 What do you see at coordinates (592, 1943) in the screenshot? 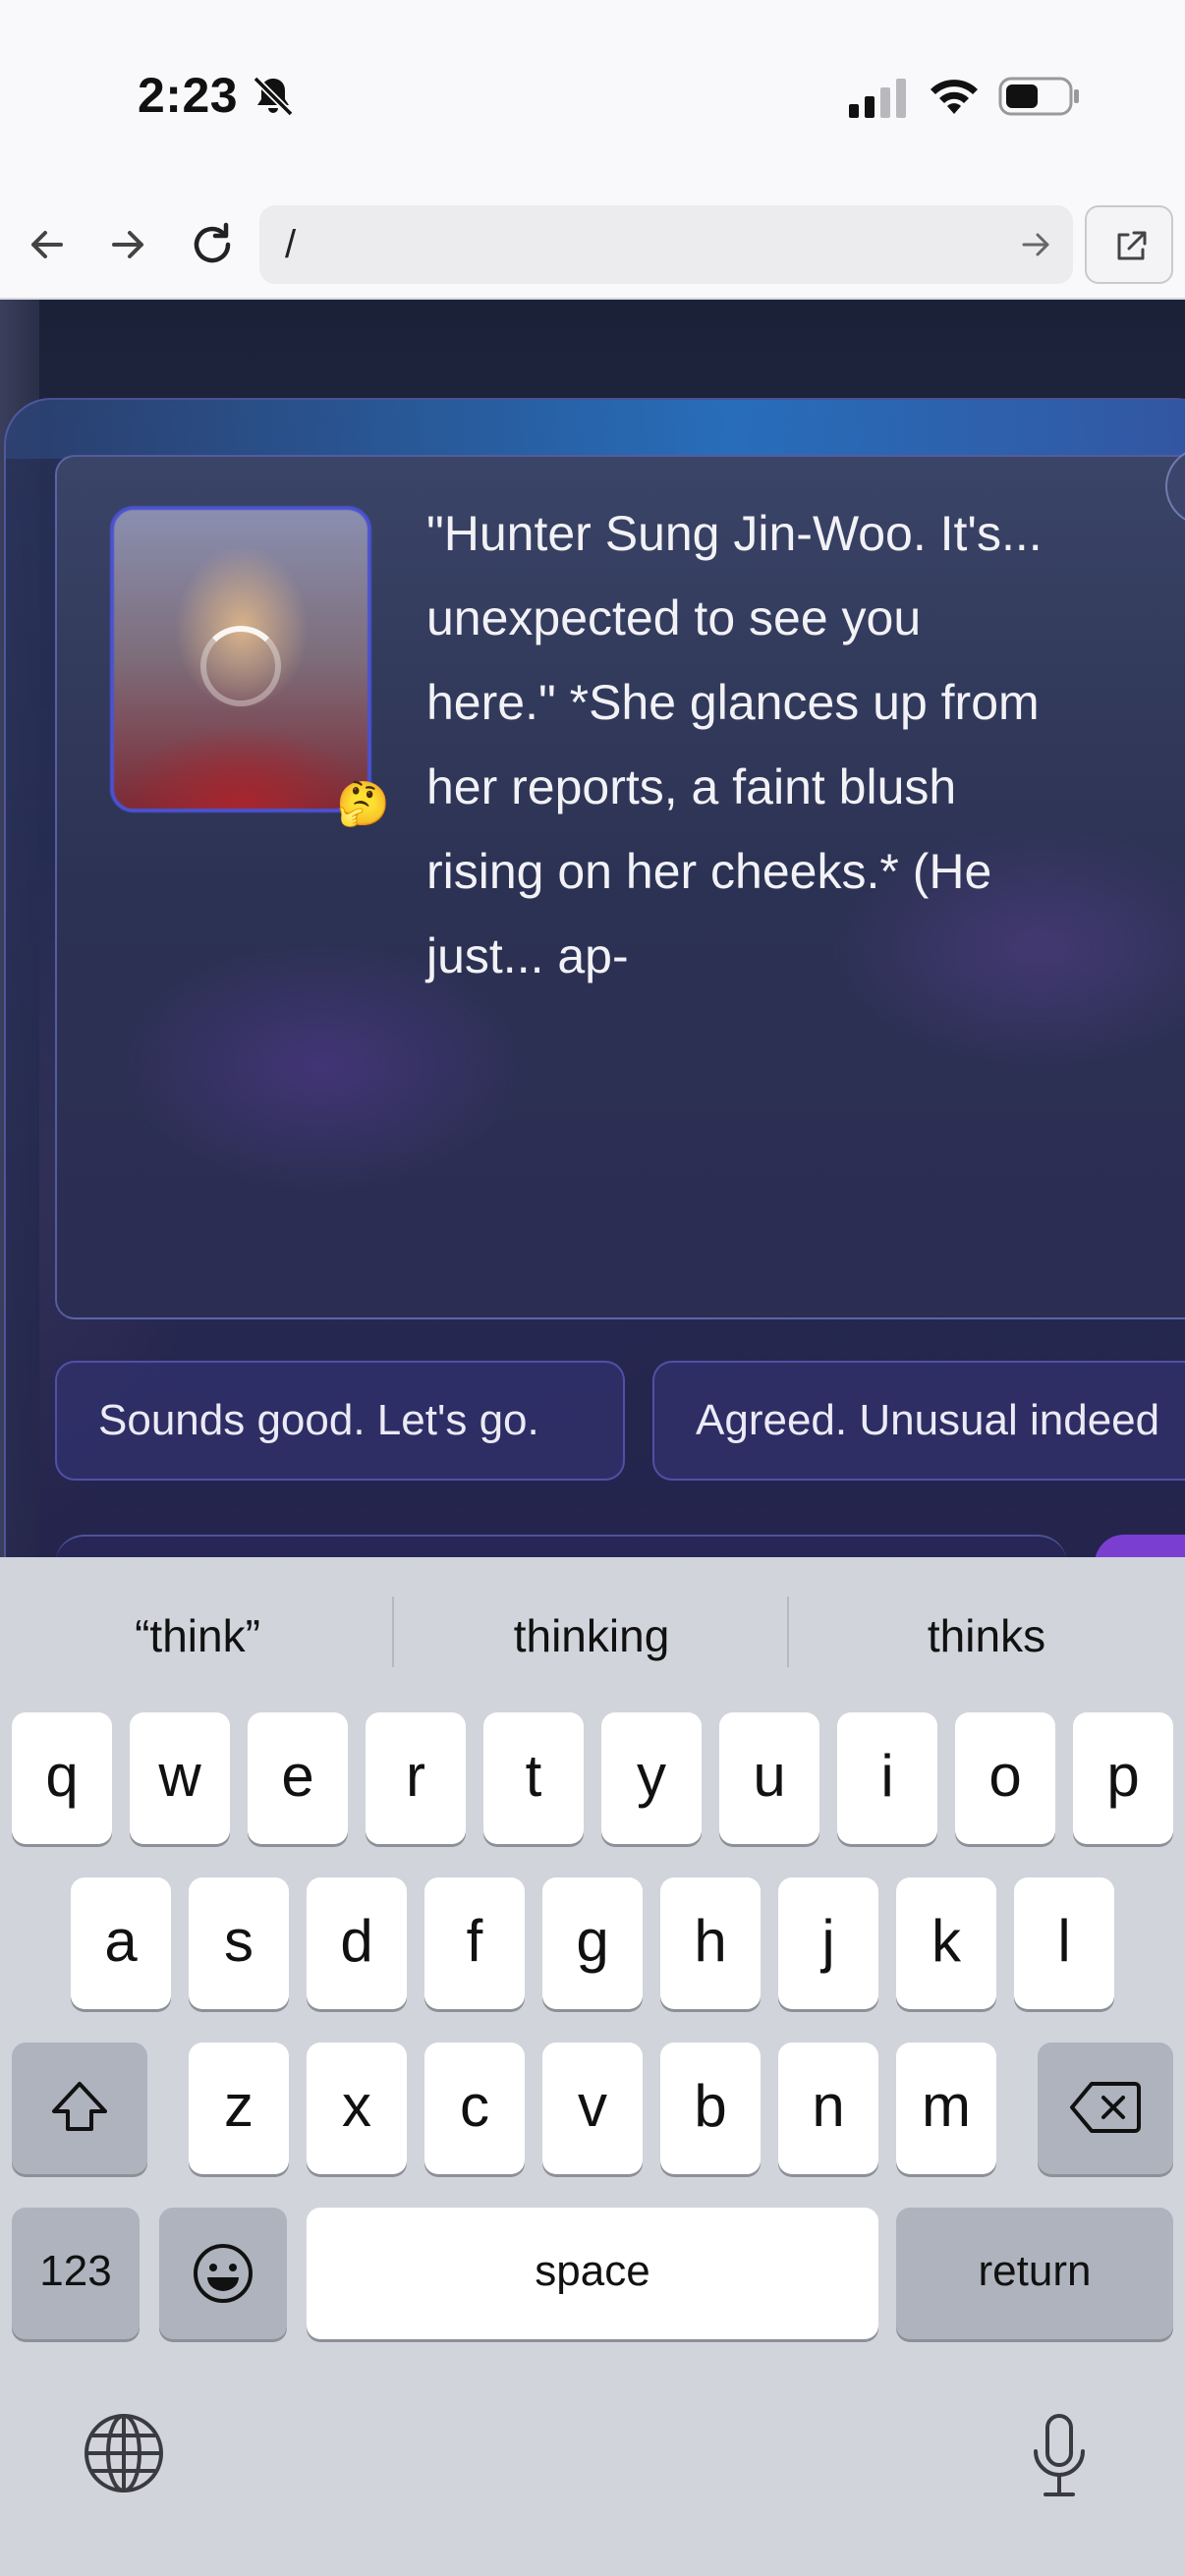
I see `key-g: g` at bounding box center [592, 1943].